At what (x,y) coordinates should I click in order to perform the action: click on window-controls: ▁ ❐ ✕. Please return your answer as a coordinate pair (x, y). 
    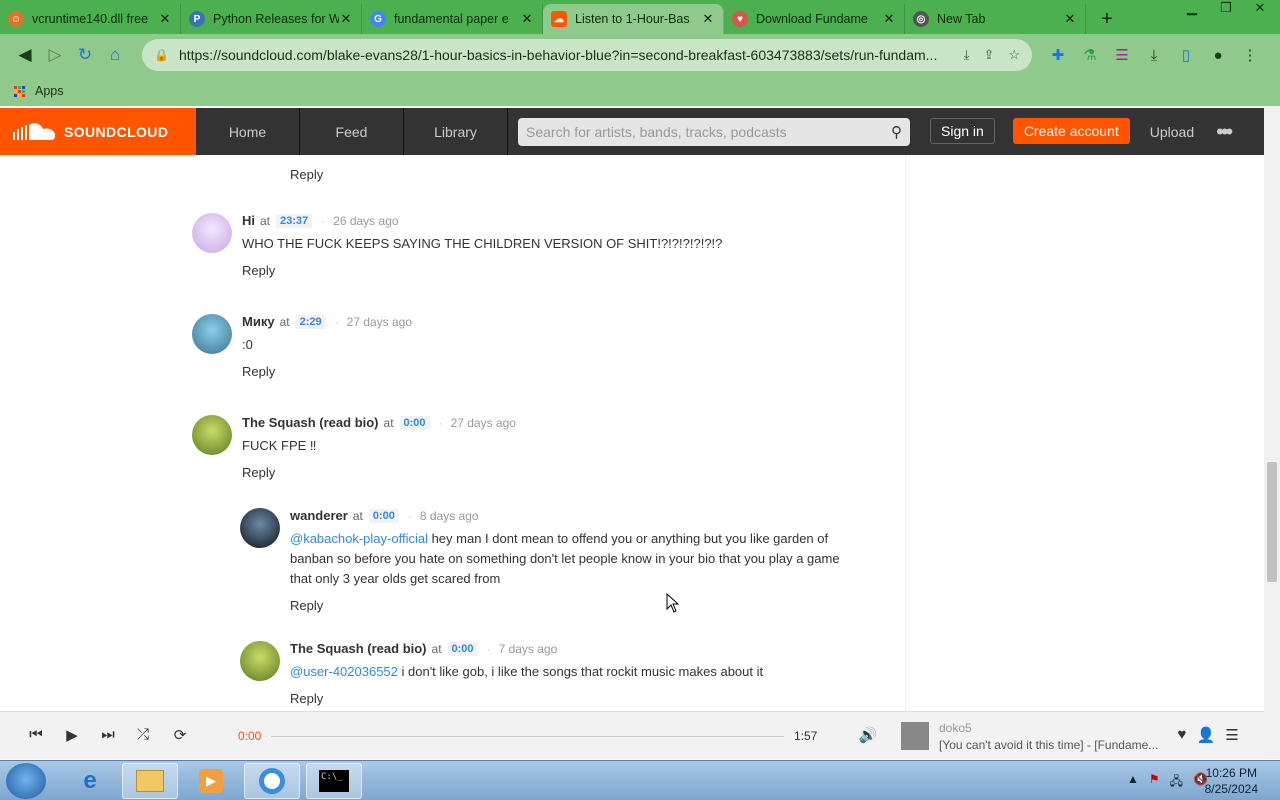
    Looking at the image, I should click on (1226, 8).